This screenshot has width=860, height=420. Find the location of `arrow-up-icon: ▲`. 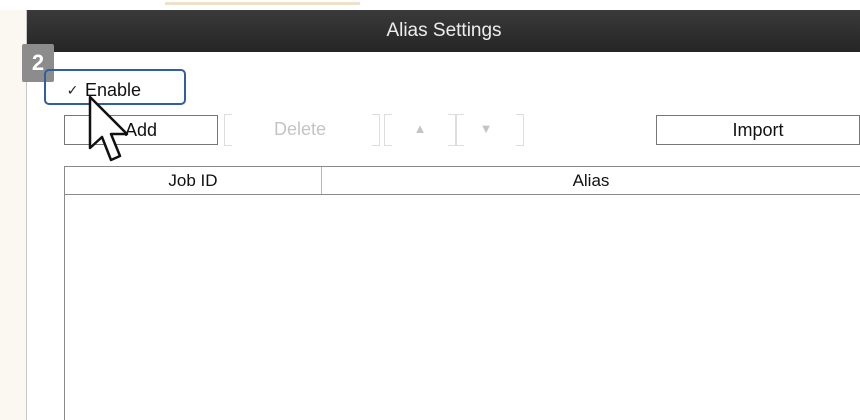

arrow-up-icon: ▲ is located at coordinates (420, 128).